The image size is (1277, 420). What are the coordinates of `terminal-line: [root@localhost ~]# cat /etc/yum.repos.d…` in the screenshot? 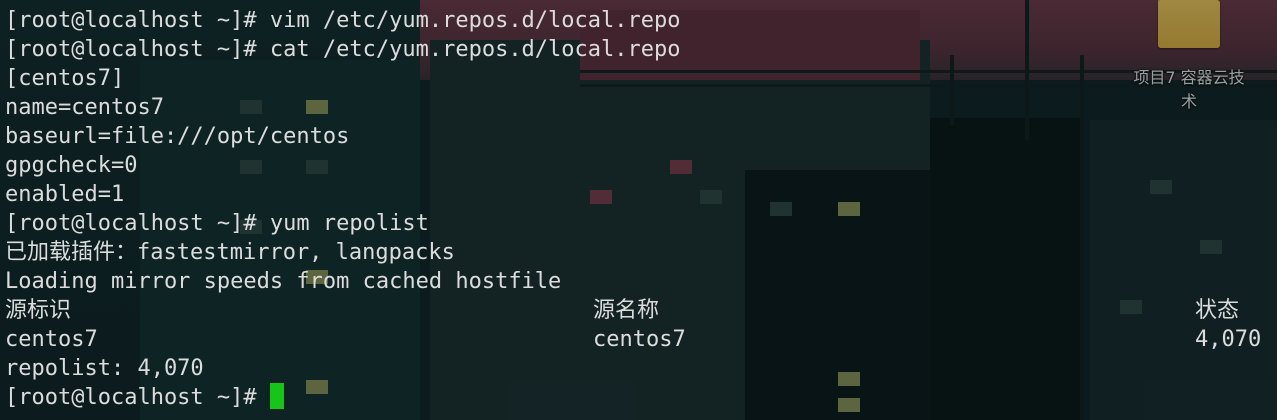 It's located at (343, 49).